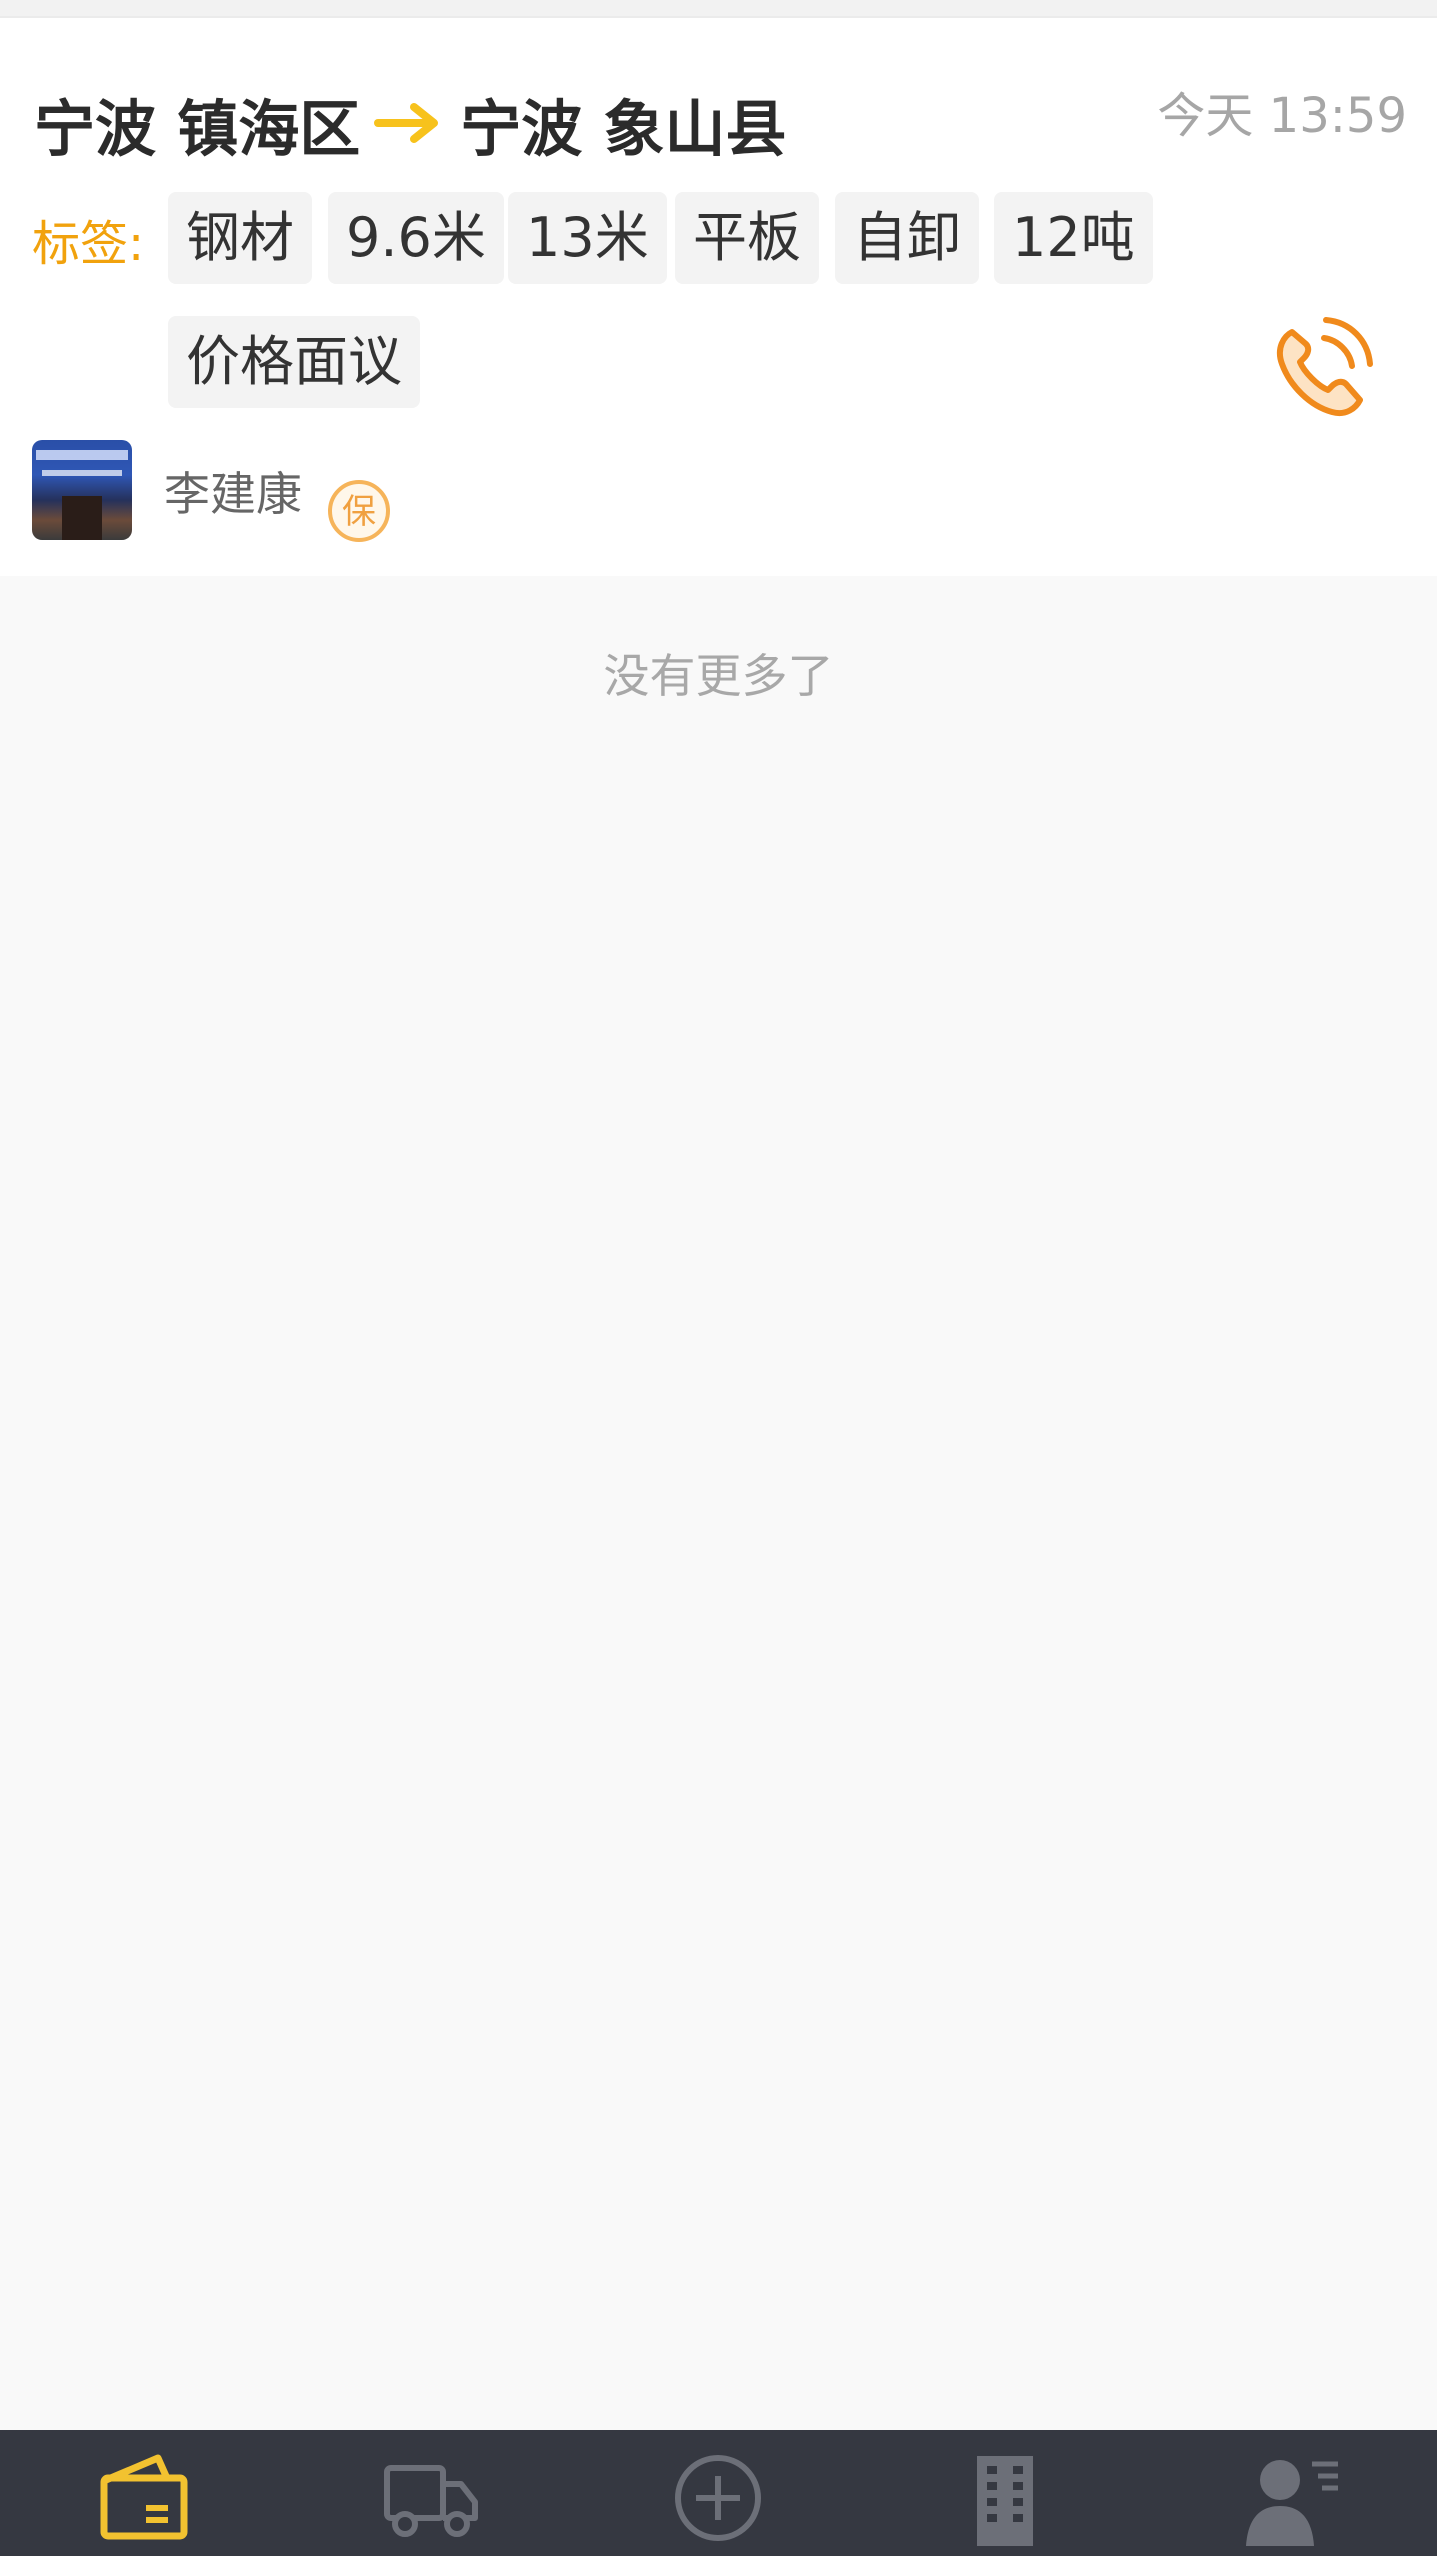 This screenshot has height=2556, width=1437. What do you see at coordinates (197, 129) in the screenshot?
I see `origin-text: 宁波 镇海区` at bounding box center [197, 129].